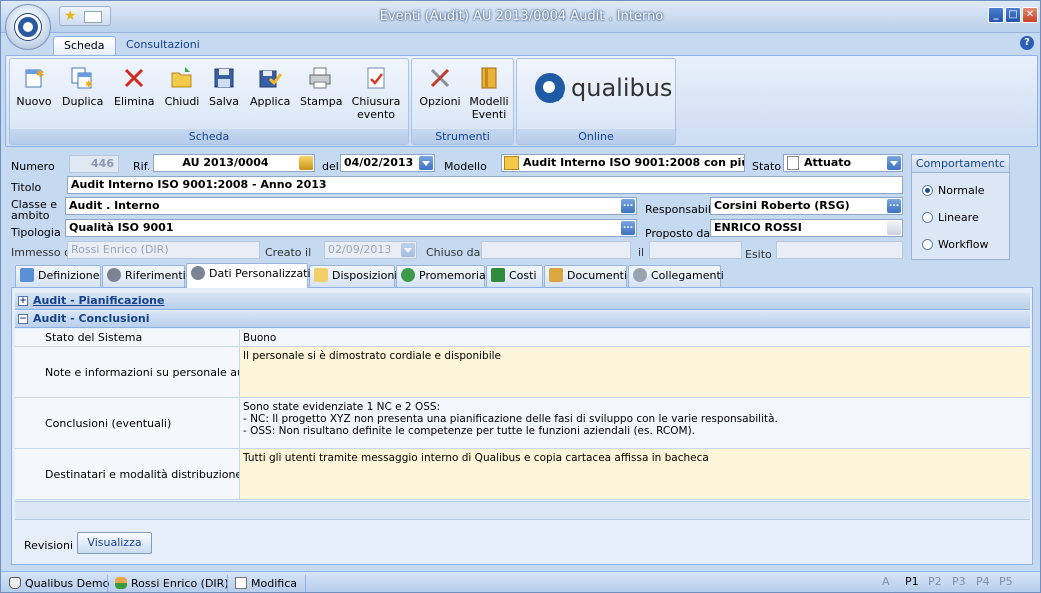  What do you see at coordinates (142, 166) in the screenshot?
I see `rif-label: Rif.` at bounding box center [142, 166].